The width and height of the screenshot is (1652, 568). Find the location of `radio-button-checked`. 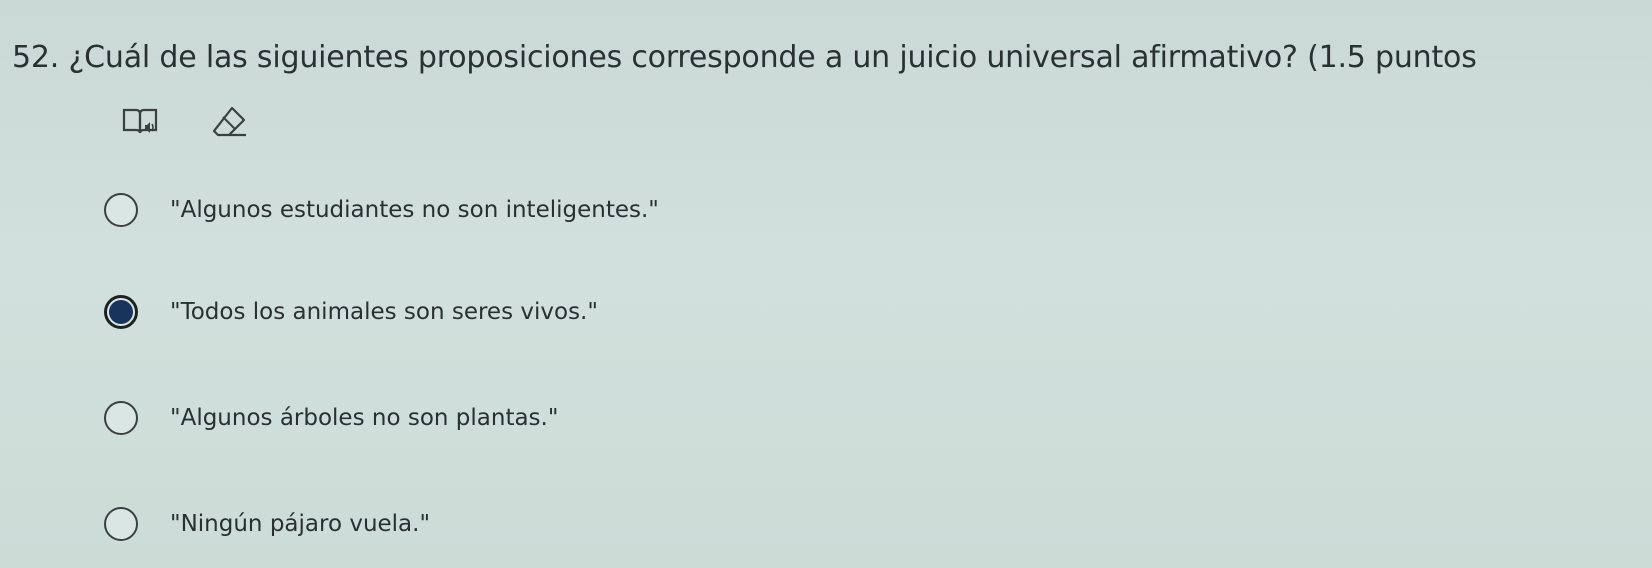

radio-button-checked is located at coordinates (121, 312).